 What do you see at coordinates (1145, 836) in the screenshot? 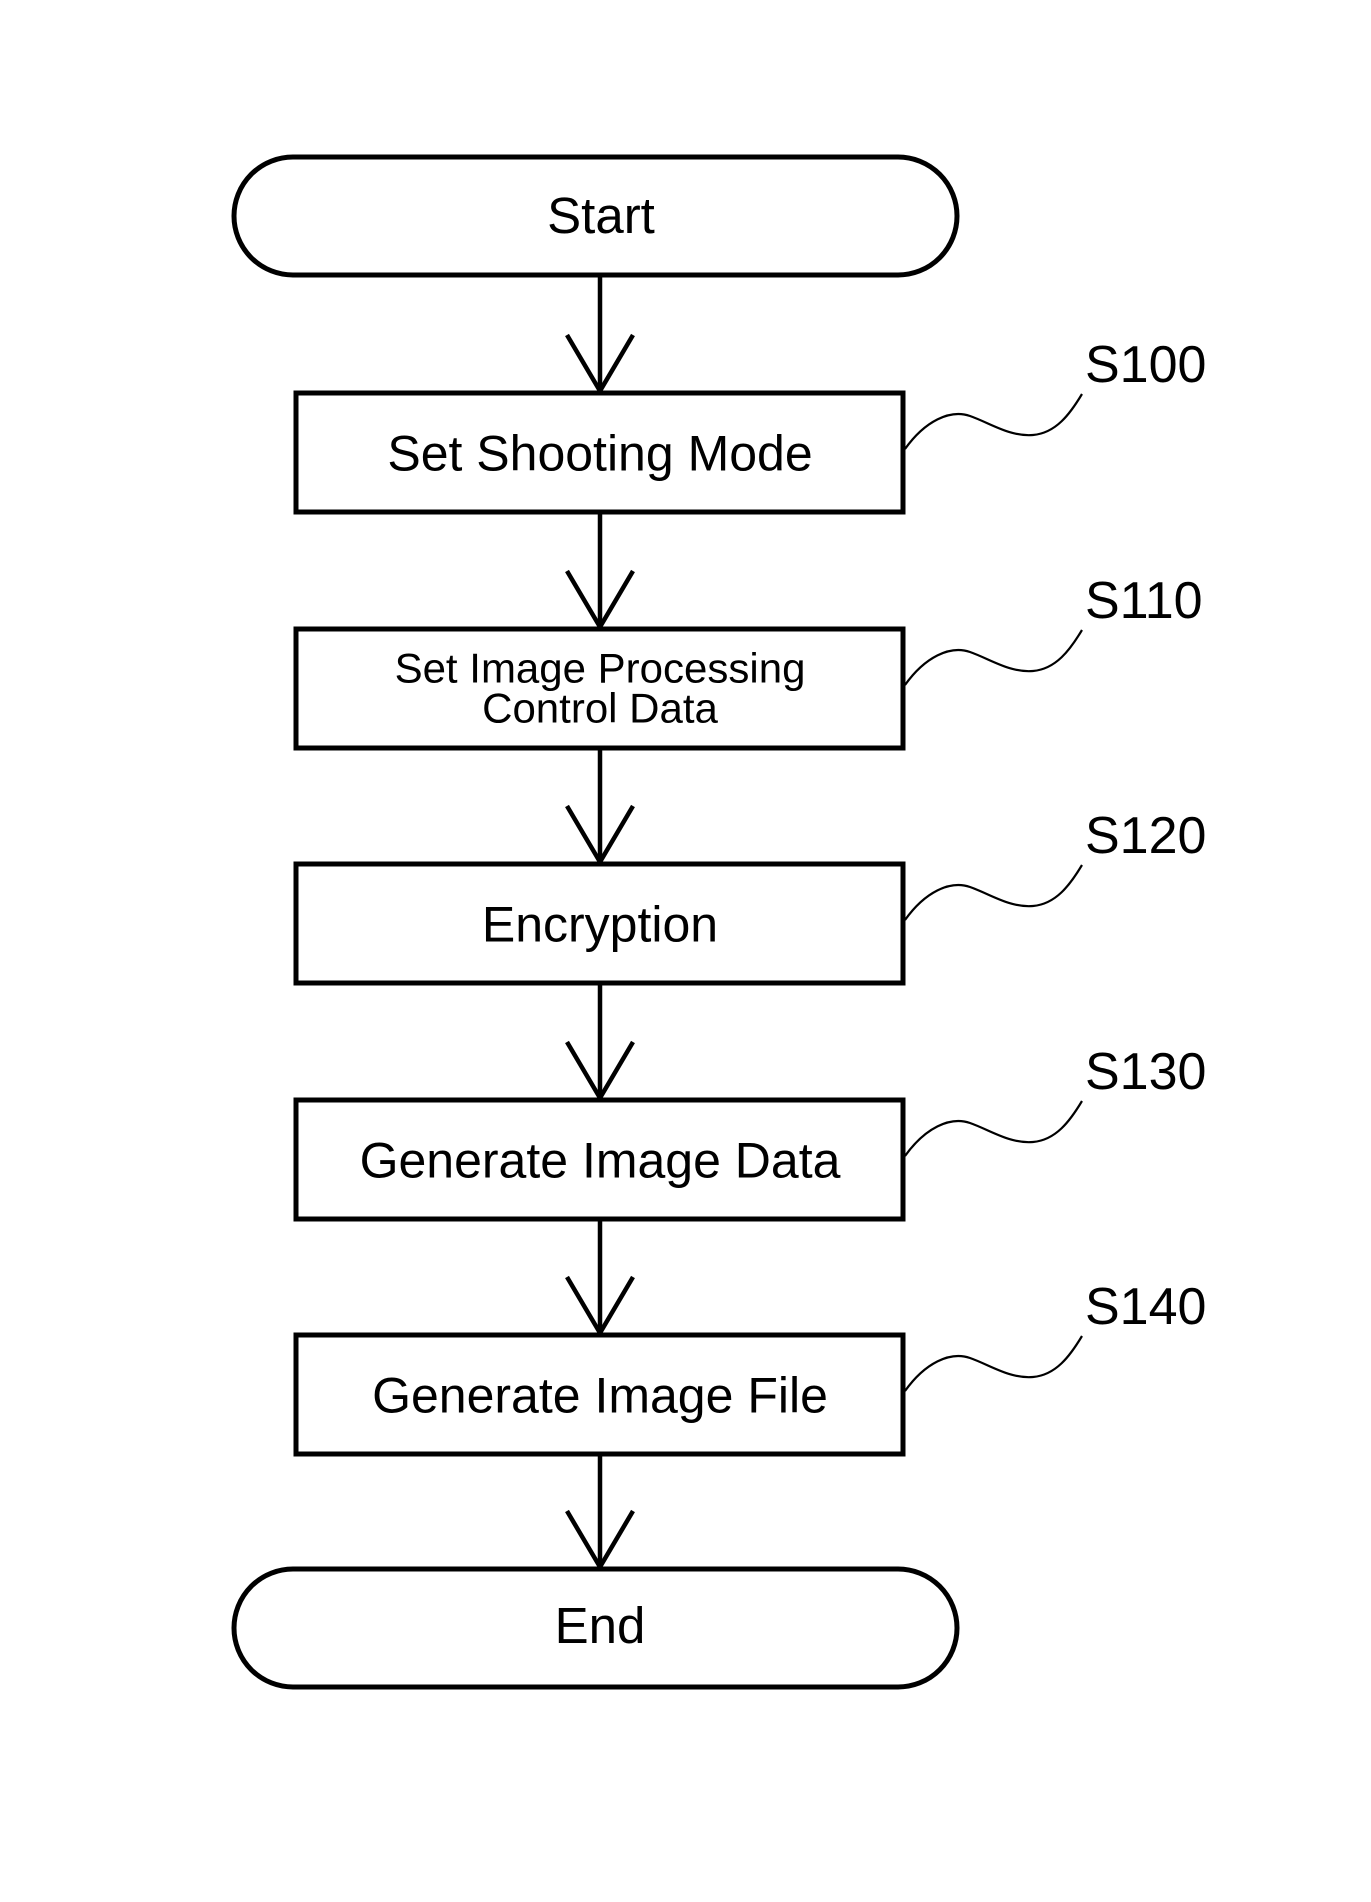
I see `step-id-label: S120` at bounding box center [1145, 836].